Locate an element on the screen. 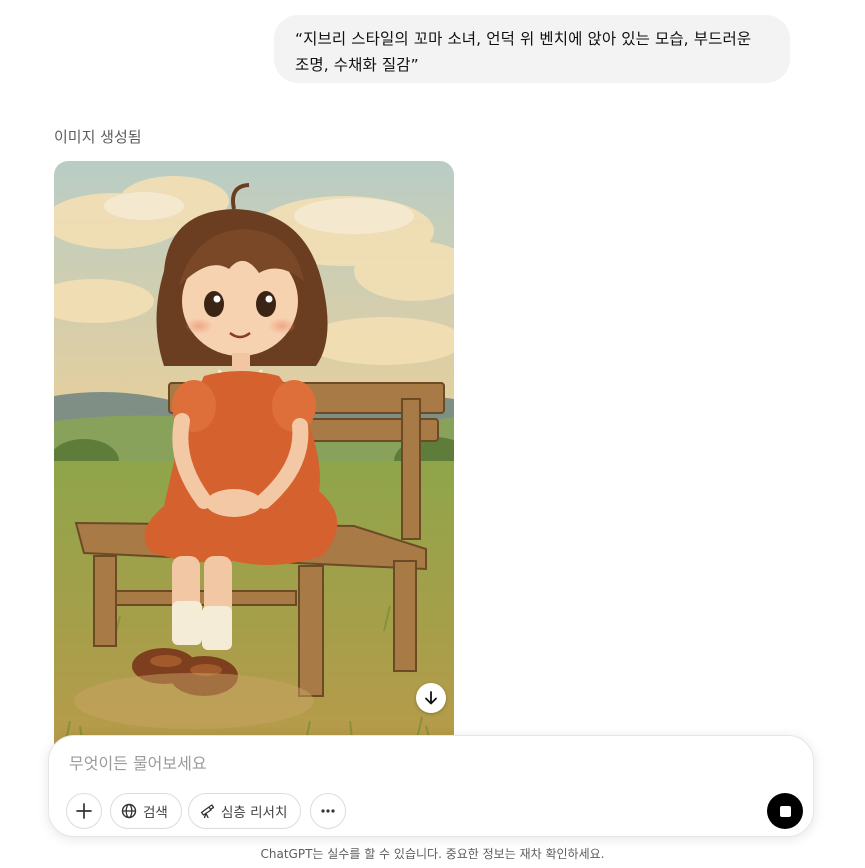 This screenshot has height=868, width=865. disclaimer-text: ChatGPT는 실수를 할 수 있습니다. 중요한 정보는 재차 확인하세요. is located at coordinates (432, 854).